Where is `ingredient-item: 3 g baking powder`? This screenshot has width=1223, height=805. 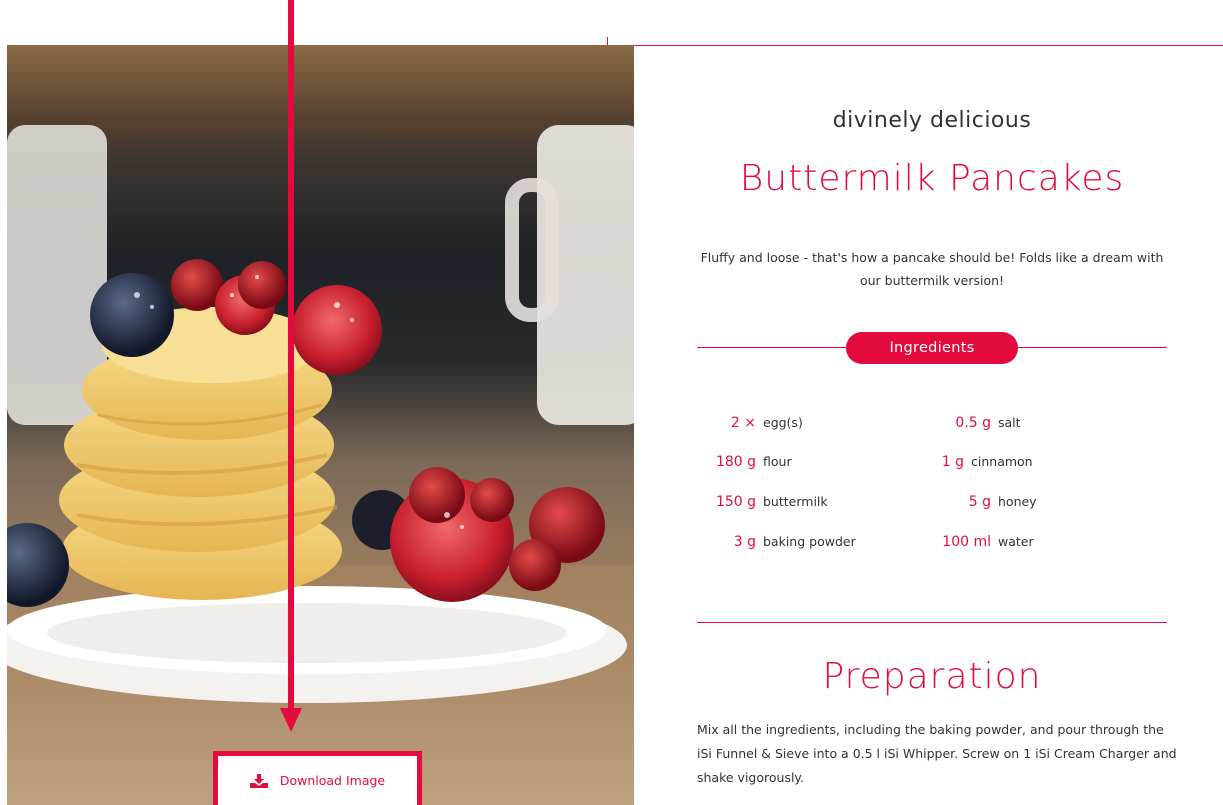
ingredient-item: 3 g baking powder is located at coordinates (776, 542).